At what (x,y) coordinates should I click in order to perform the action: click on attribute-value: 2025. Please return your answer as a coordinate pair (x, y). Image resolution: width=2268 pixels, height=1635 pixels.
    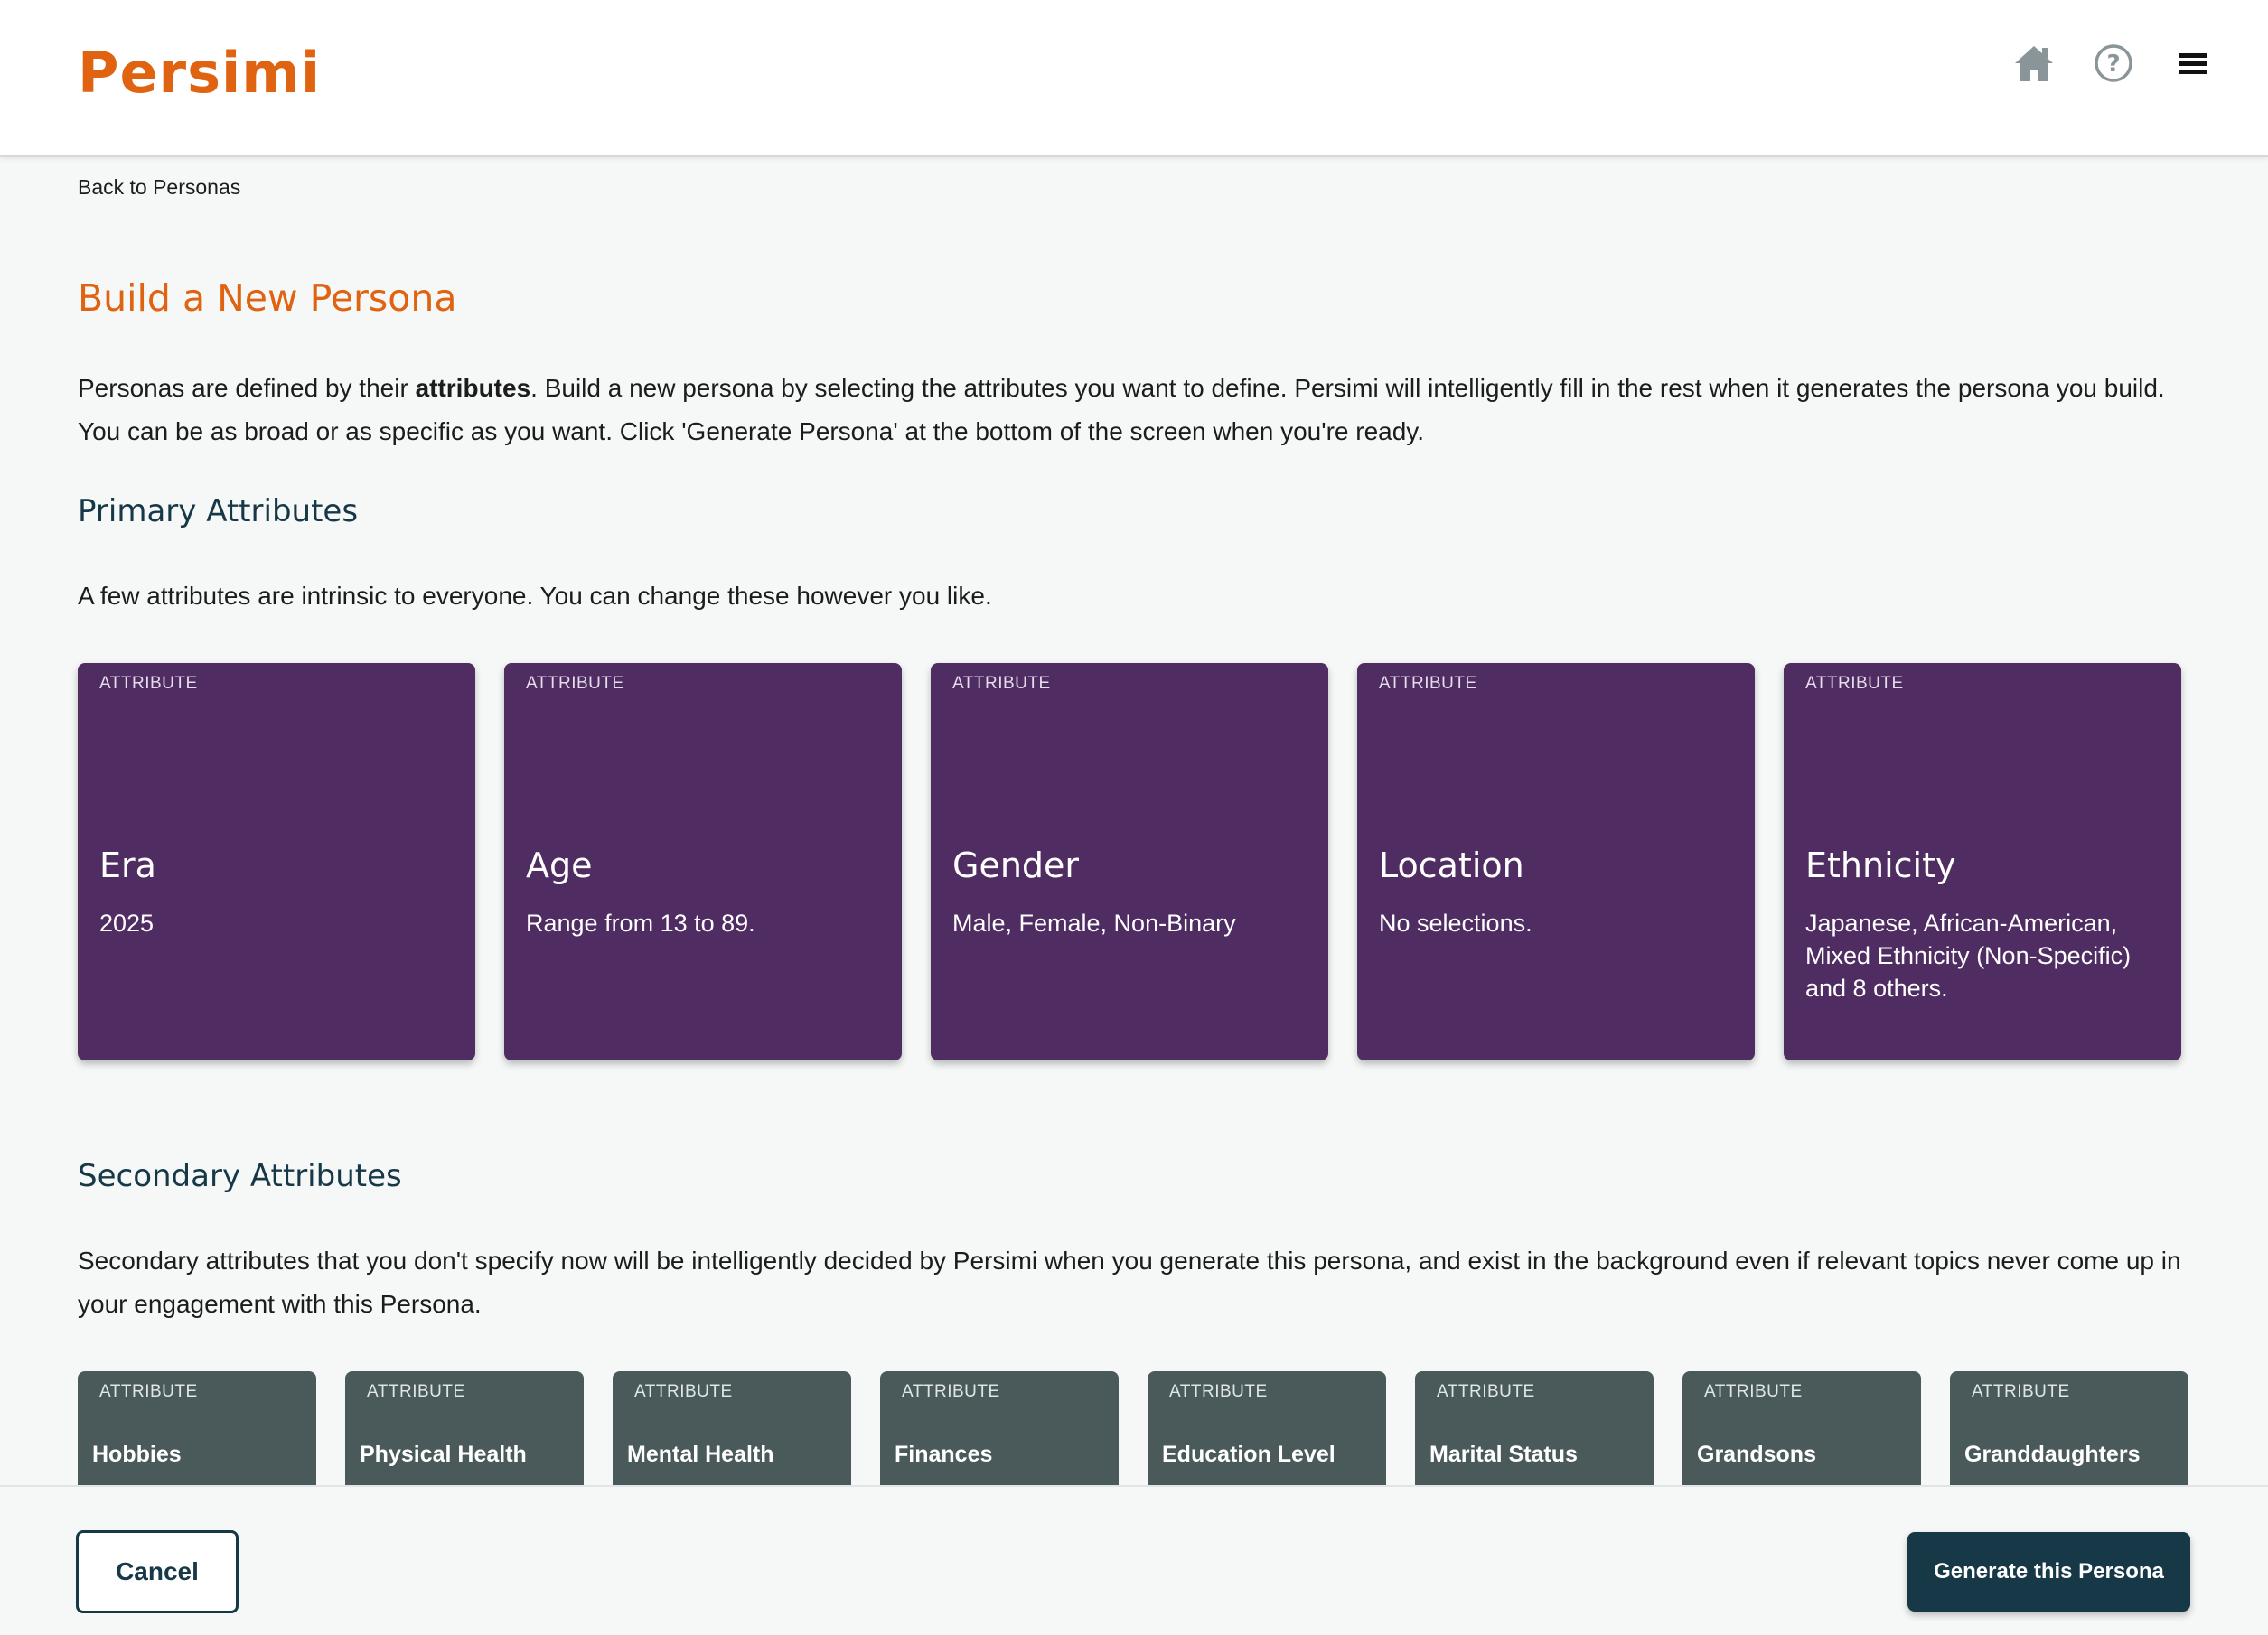
    Looking at the image, I should click on (127, 923).